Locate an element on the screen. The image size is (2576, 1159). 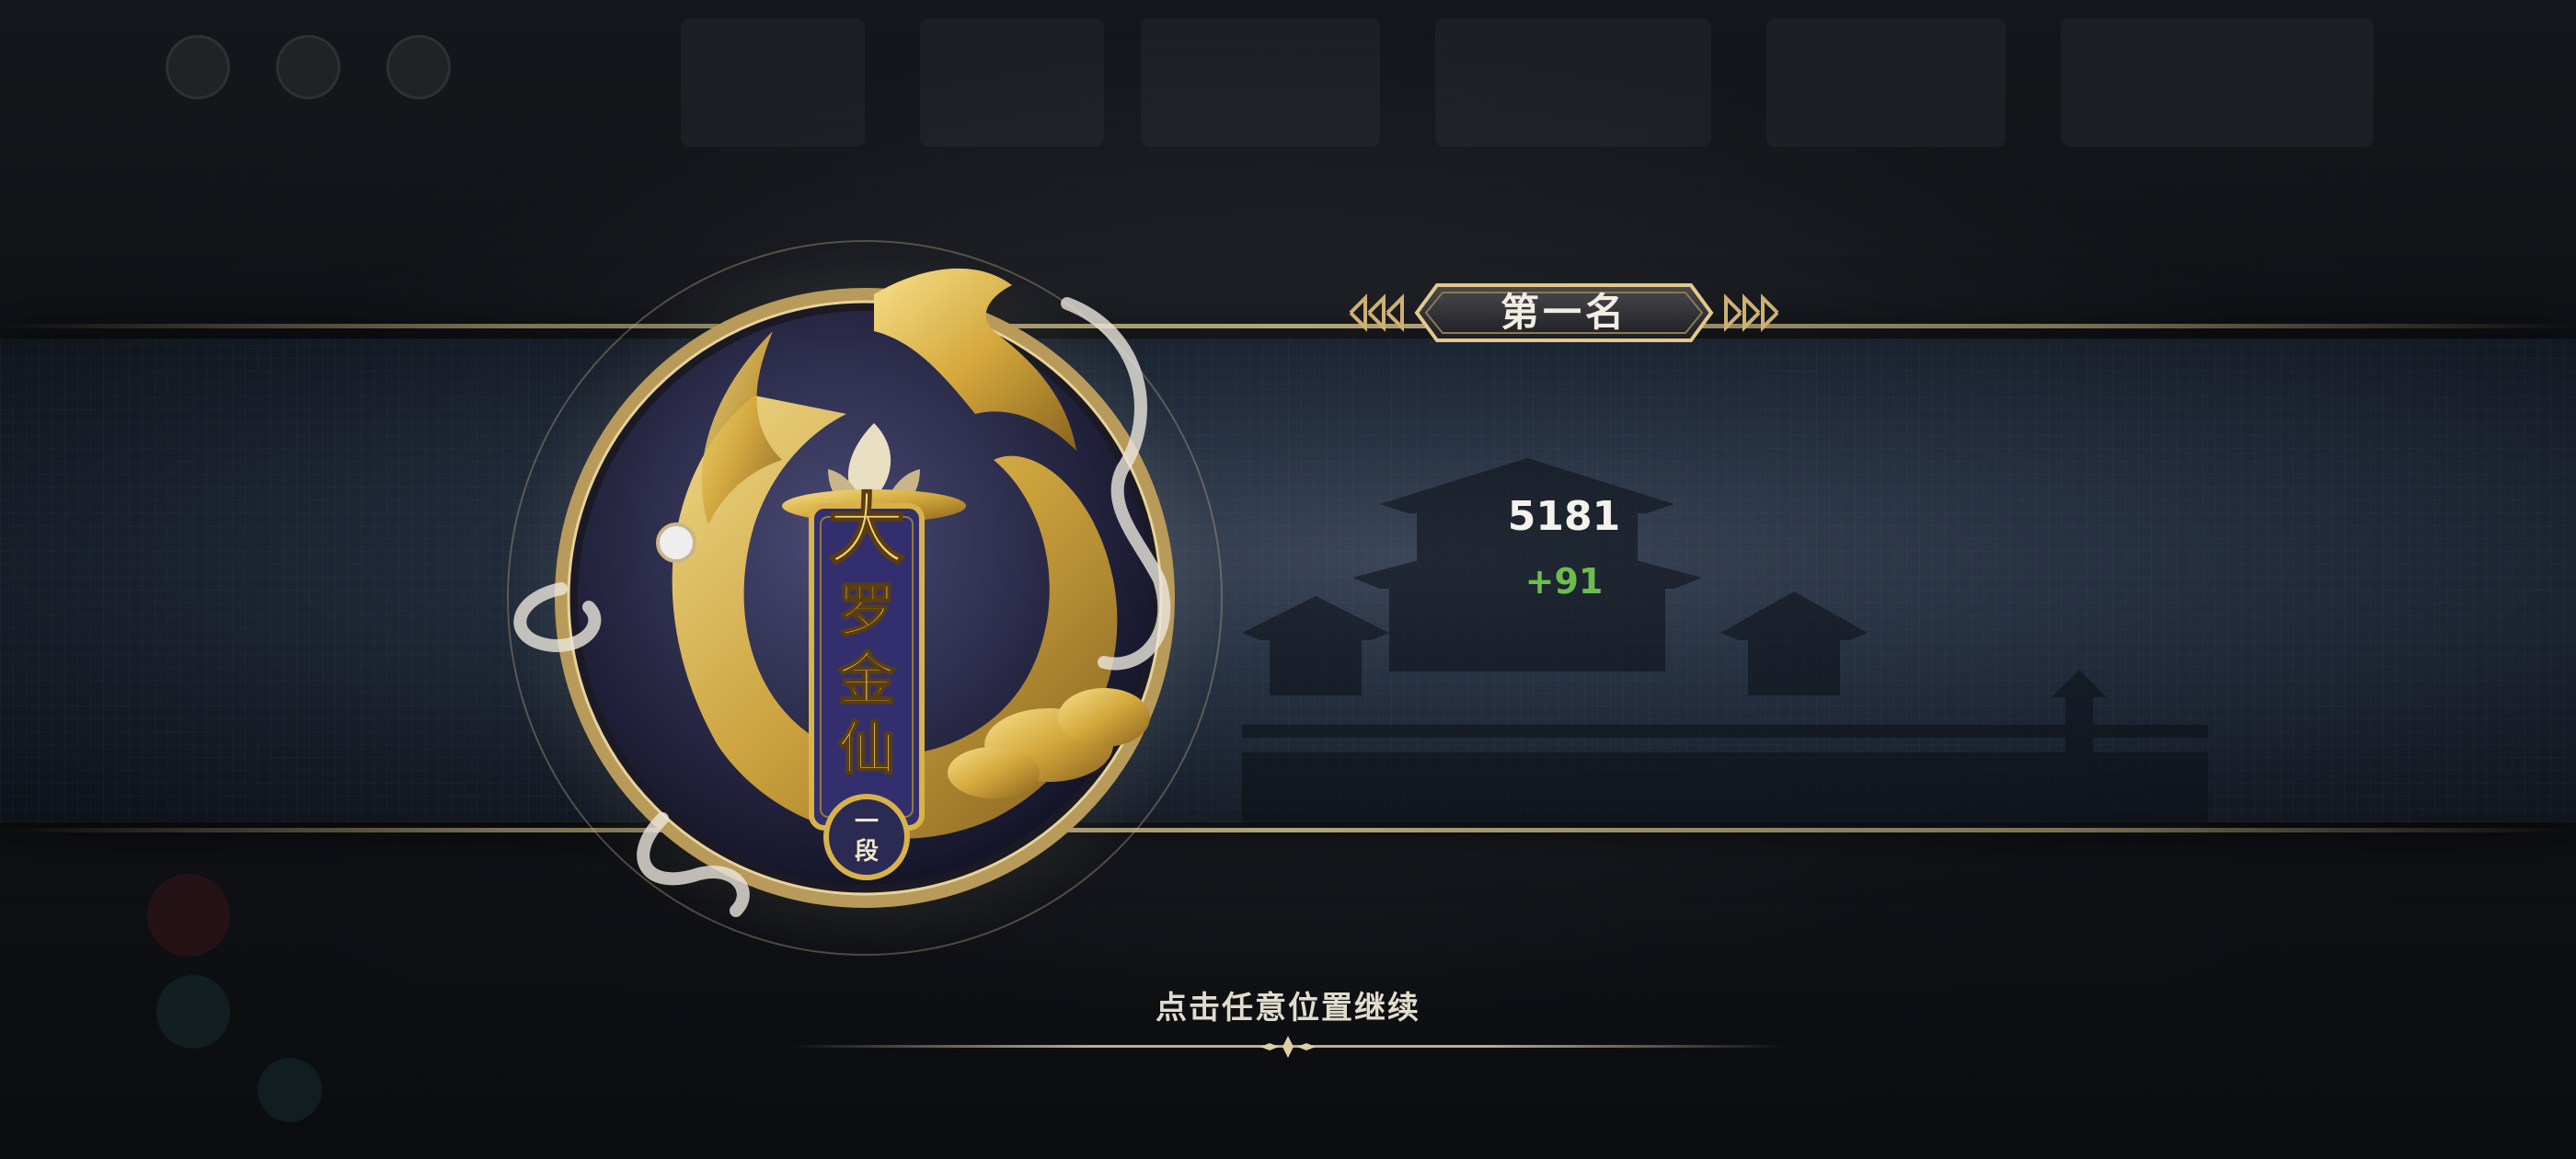
emblem-title-char: 罗 is located at coordinates (866, 610).